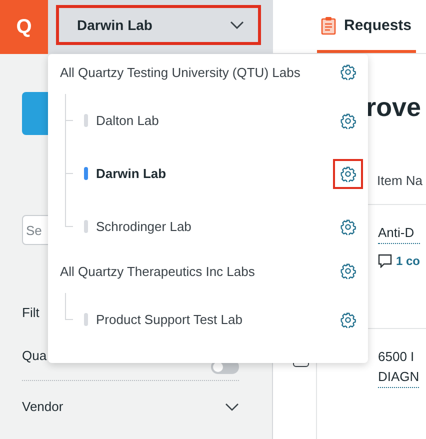  What do you see at coordinates (393, 107) in the screenshot?
I see `page-heading: rove` at bounding box center [393, 107].